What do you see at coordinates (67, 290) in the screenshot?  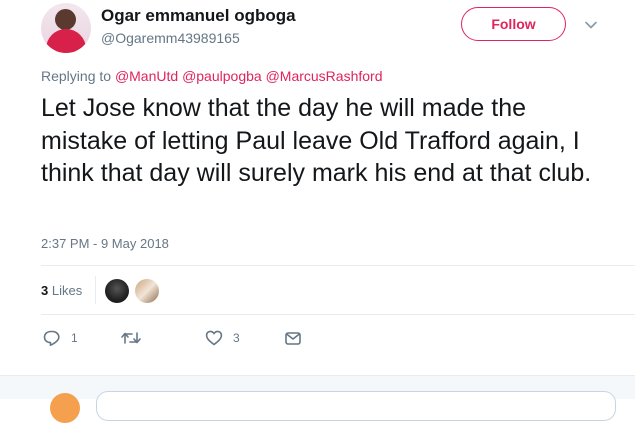 I see `likes-label: Likes` at bounding box center [67, 290].